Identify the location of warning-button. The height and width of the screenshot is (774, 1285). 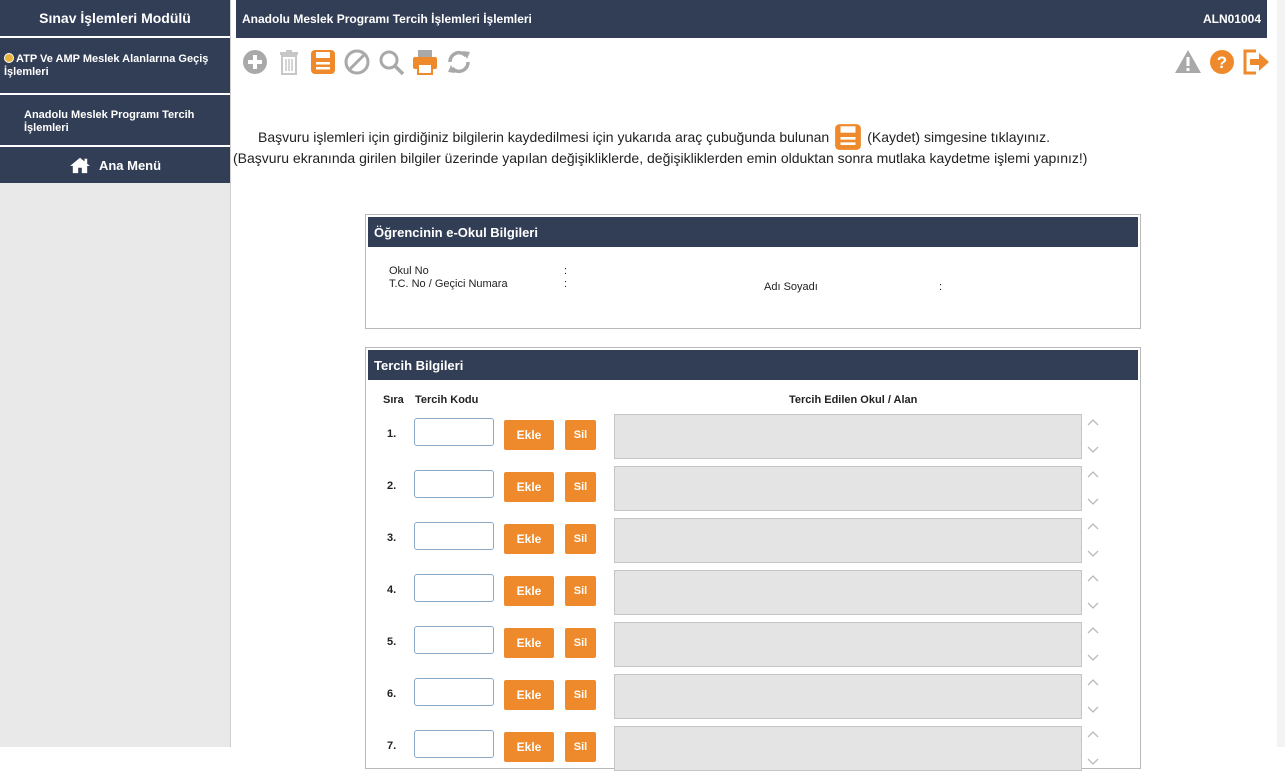
(1188, 62).